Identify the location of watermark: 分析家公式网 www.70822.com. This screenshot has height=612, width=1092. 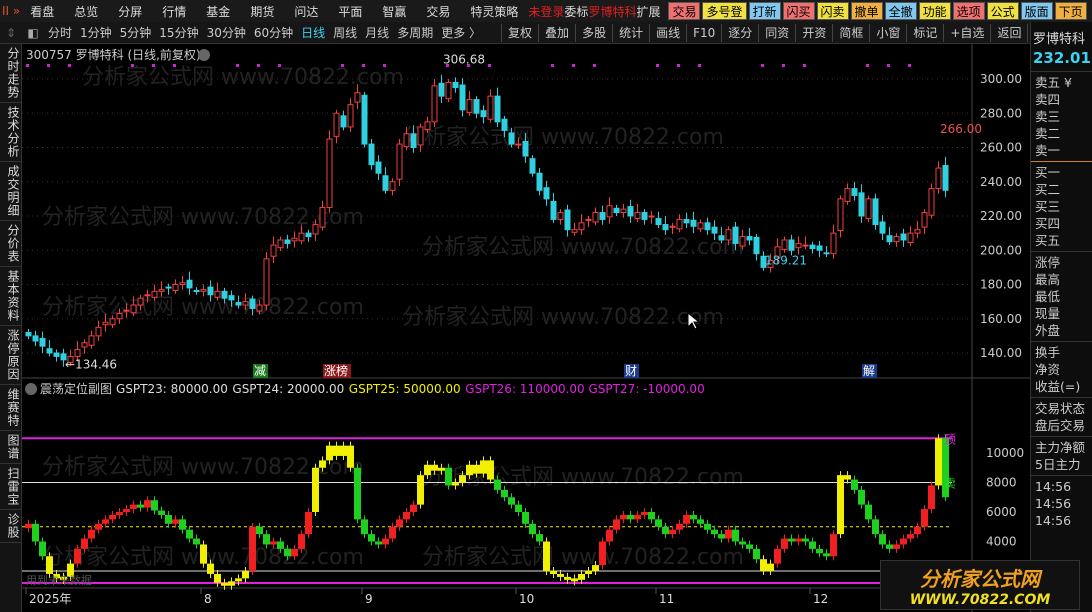
(243, 77).